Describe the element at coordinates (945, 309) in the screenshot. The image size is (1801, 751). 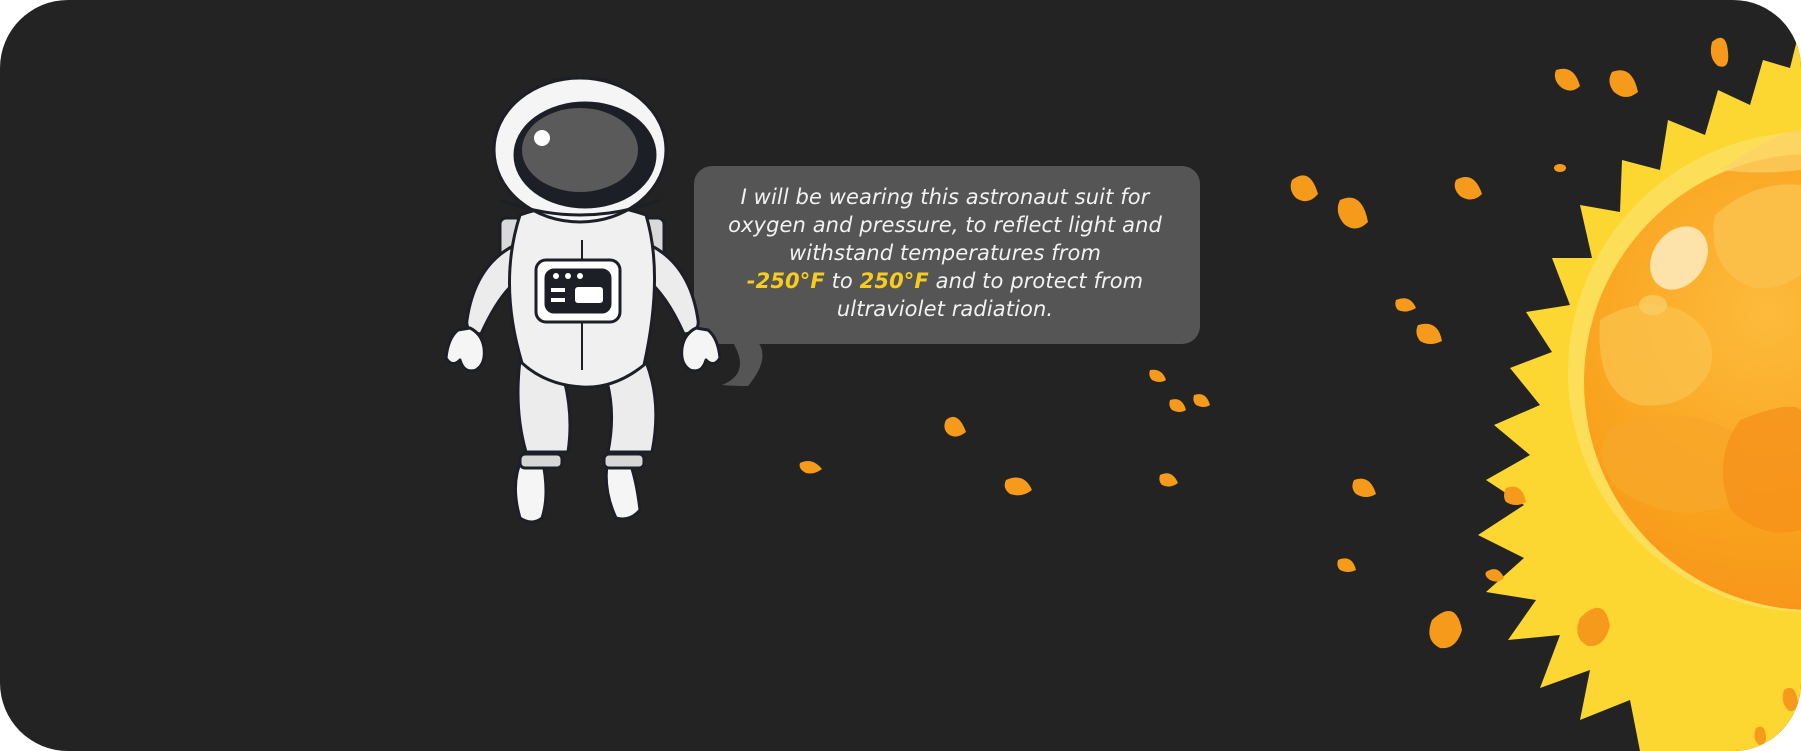
I see `speech-line-5: ultraviolet radiation.` at that location.